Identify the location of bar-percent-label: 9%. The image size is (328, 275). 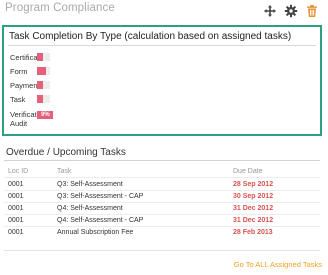
(45, 115).